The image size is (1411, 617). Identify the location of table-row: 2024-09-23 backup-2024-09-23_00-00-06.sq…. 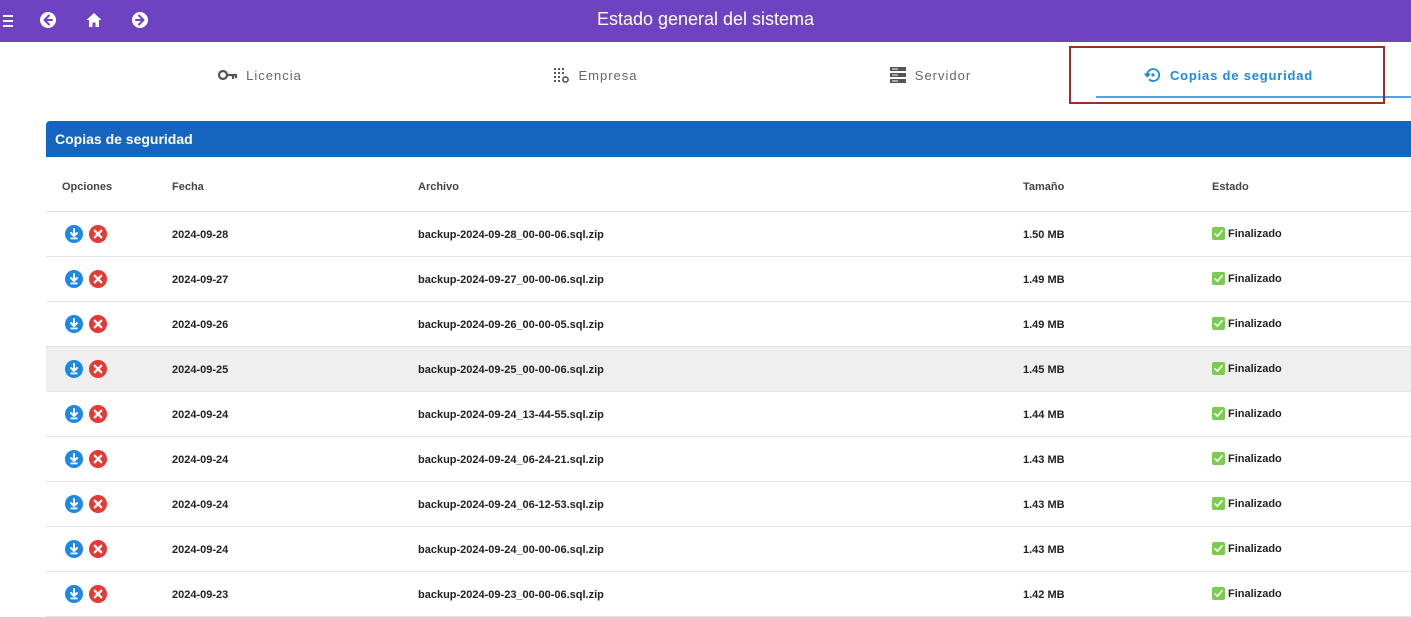
(728, 594).